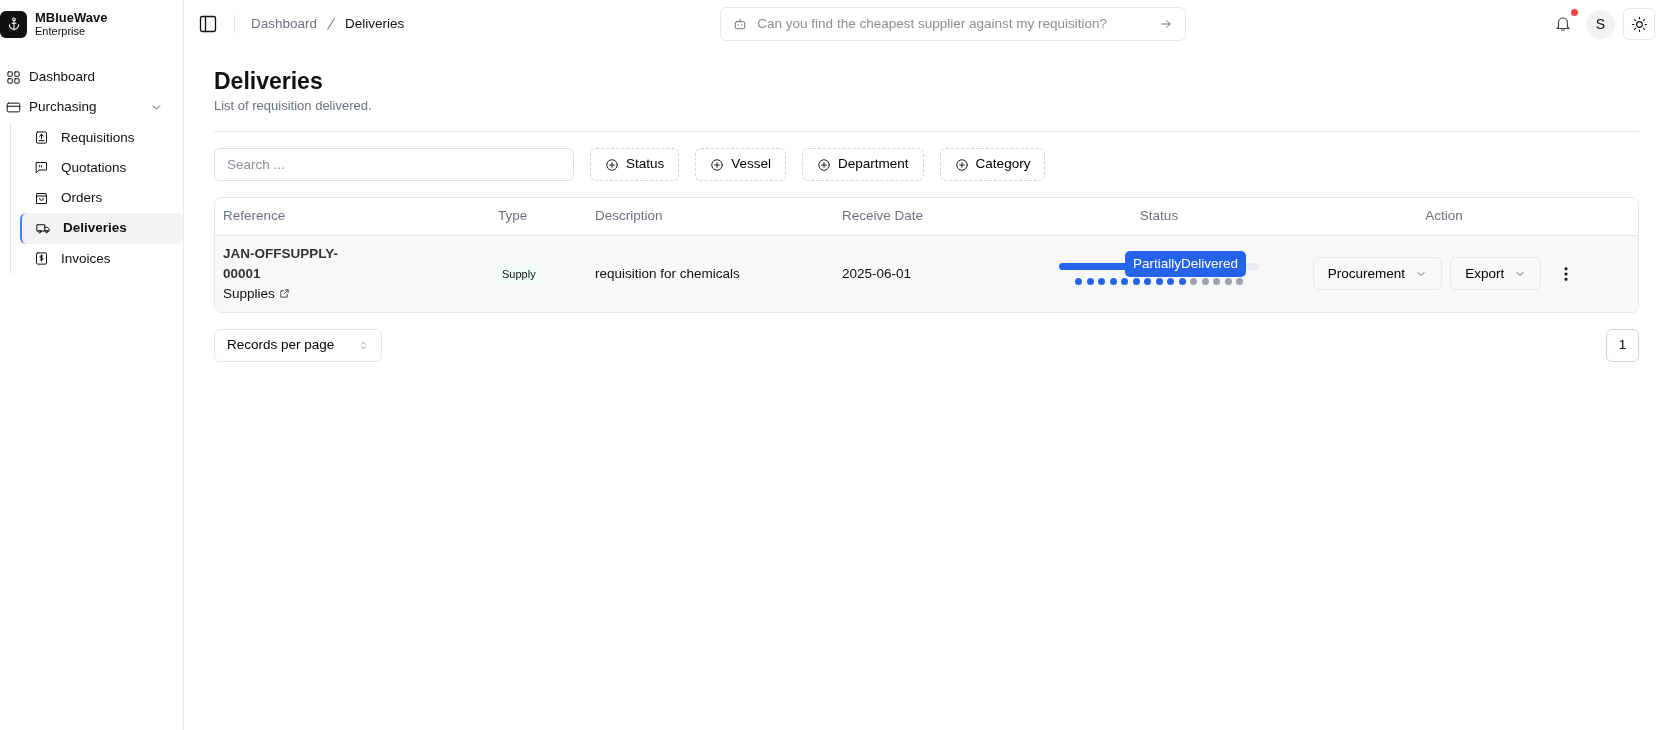  Describe the element at coordinates (929, 273) in the screenshot. I see `table-cell: 2025-06-01` at that location.